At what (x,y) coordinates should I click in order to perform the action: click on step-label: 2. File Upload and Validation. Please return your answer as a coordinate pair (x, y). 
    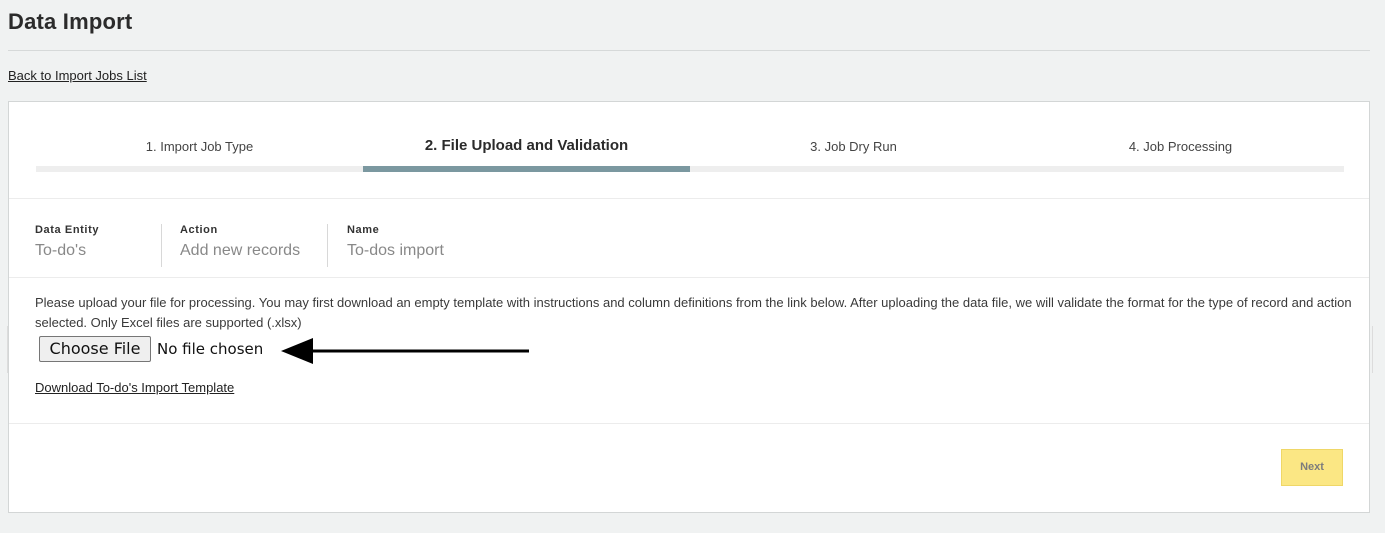
    Looking at the image, I should click on (526, 145).